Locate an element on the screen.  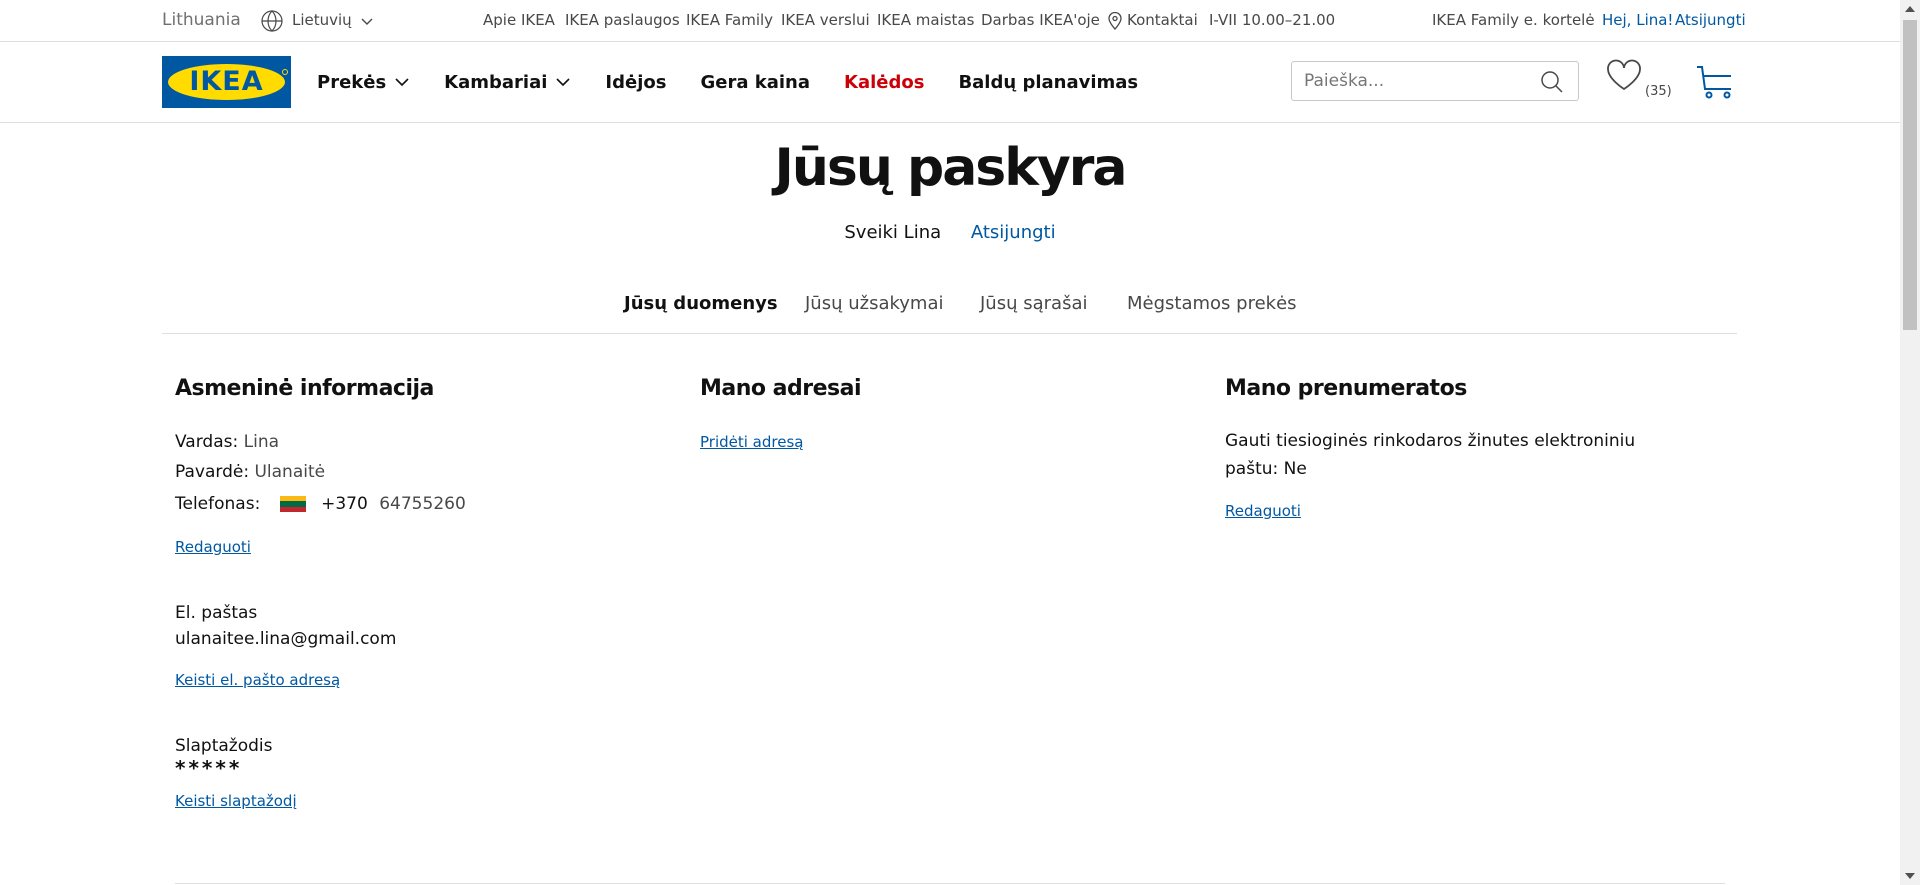
greeting-text: Sveiki Lina is located at coordinates (893, 232).